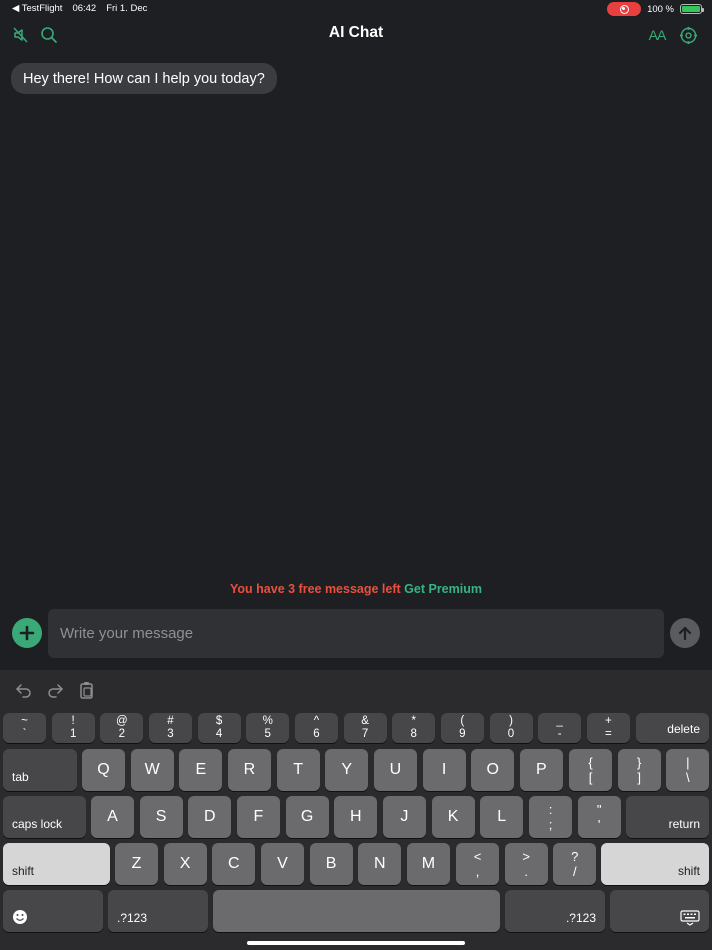  What do you see at coordinates (688, 762) in the screenshot?
I see `key-top-symbol: |` at bounding box center [688, 762].